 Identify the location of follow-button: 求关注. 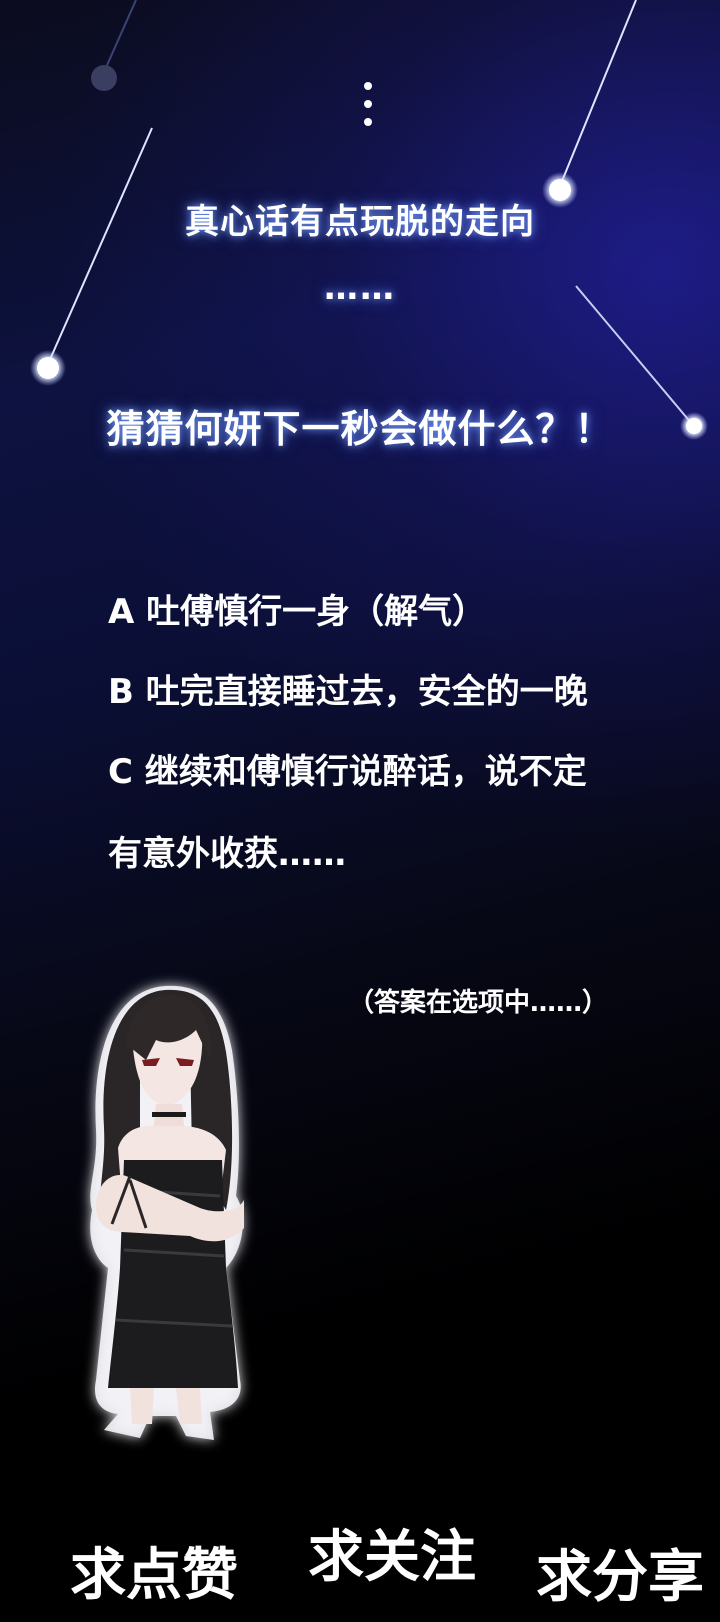
(392, 1552).